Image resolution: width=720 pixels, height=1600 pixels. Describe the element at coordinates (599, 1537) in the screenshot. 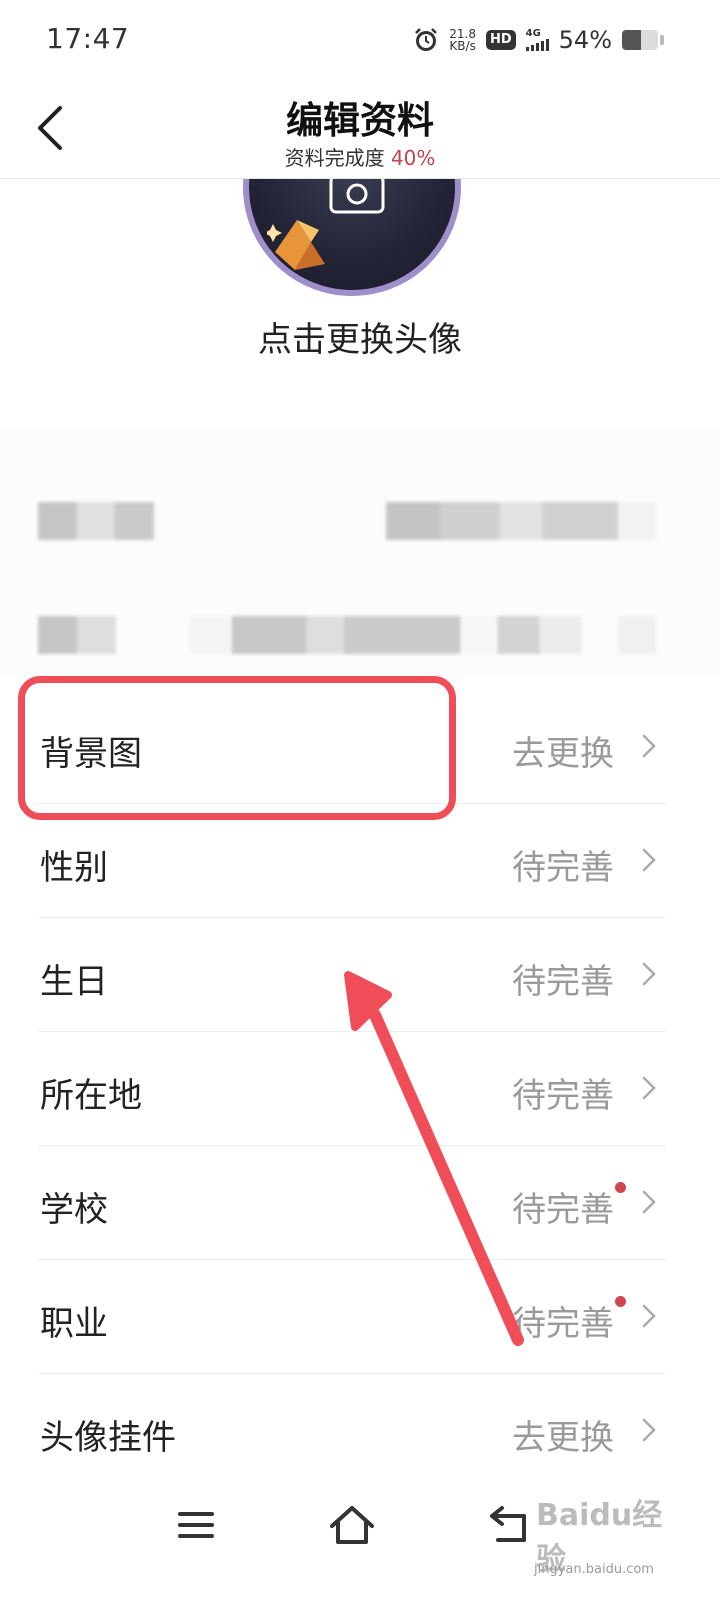

I see `watermark-logo: Baidu经验` at that location.